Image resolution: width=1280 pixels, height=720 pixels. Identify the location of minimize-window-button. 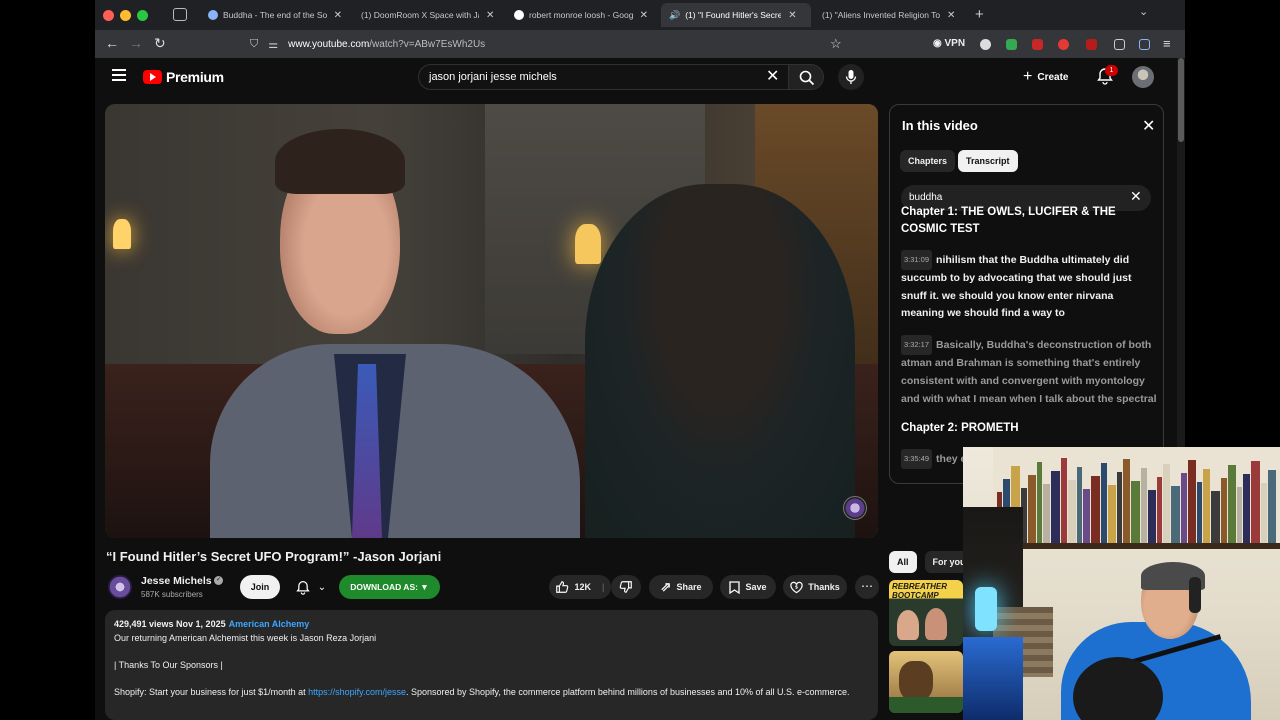
(125, 15).